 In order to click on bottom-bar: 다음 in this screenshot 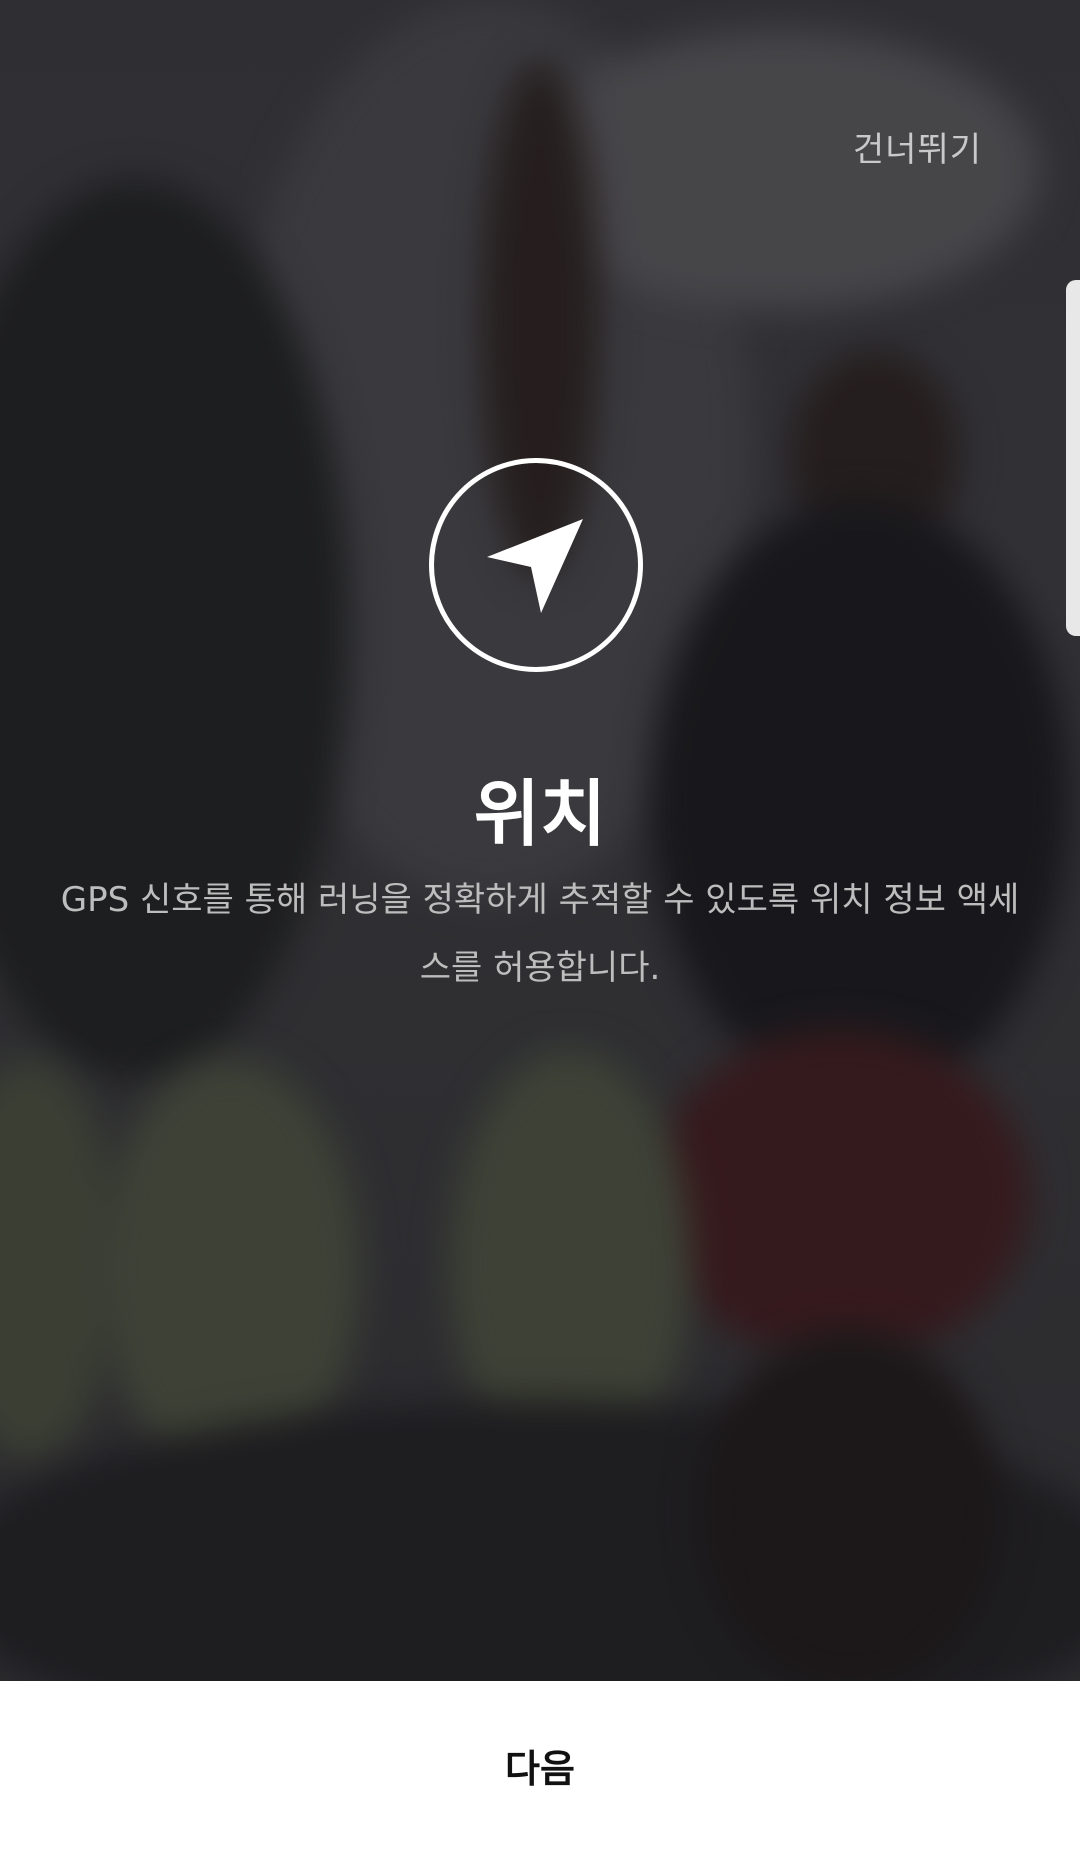, I will do `click(540, 1765)`.